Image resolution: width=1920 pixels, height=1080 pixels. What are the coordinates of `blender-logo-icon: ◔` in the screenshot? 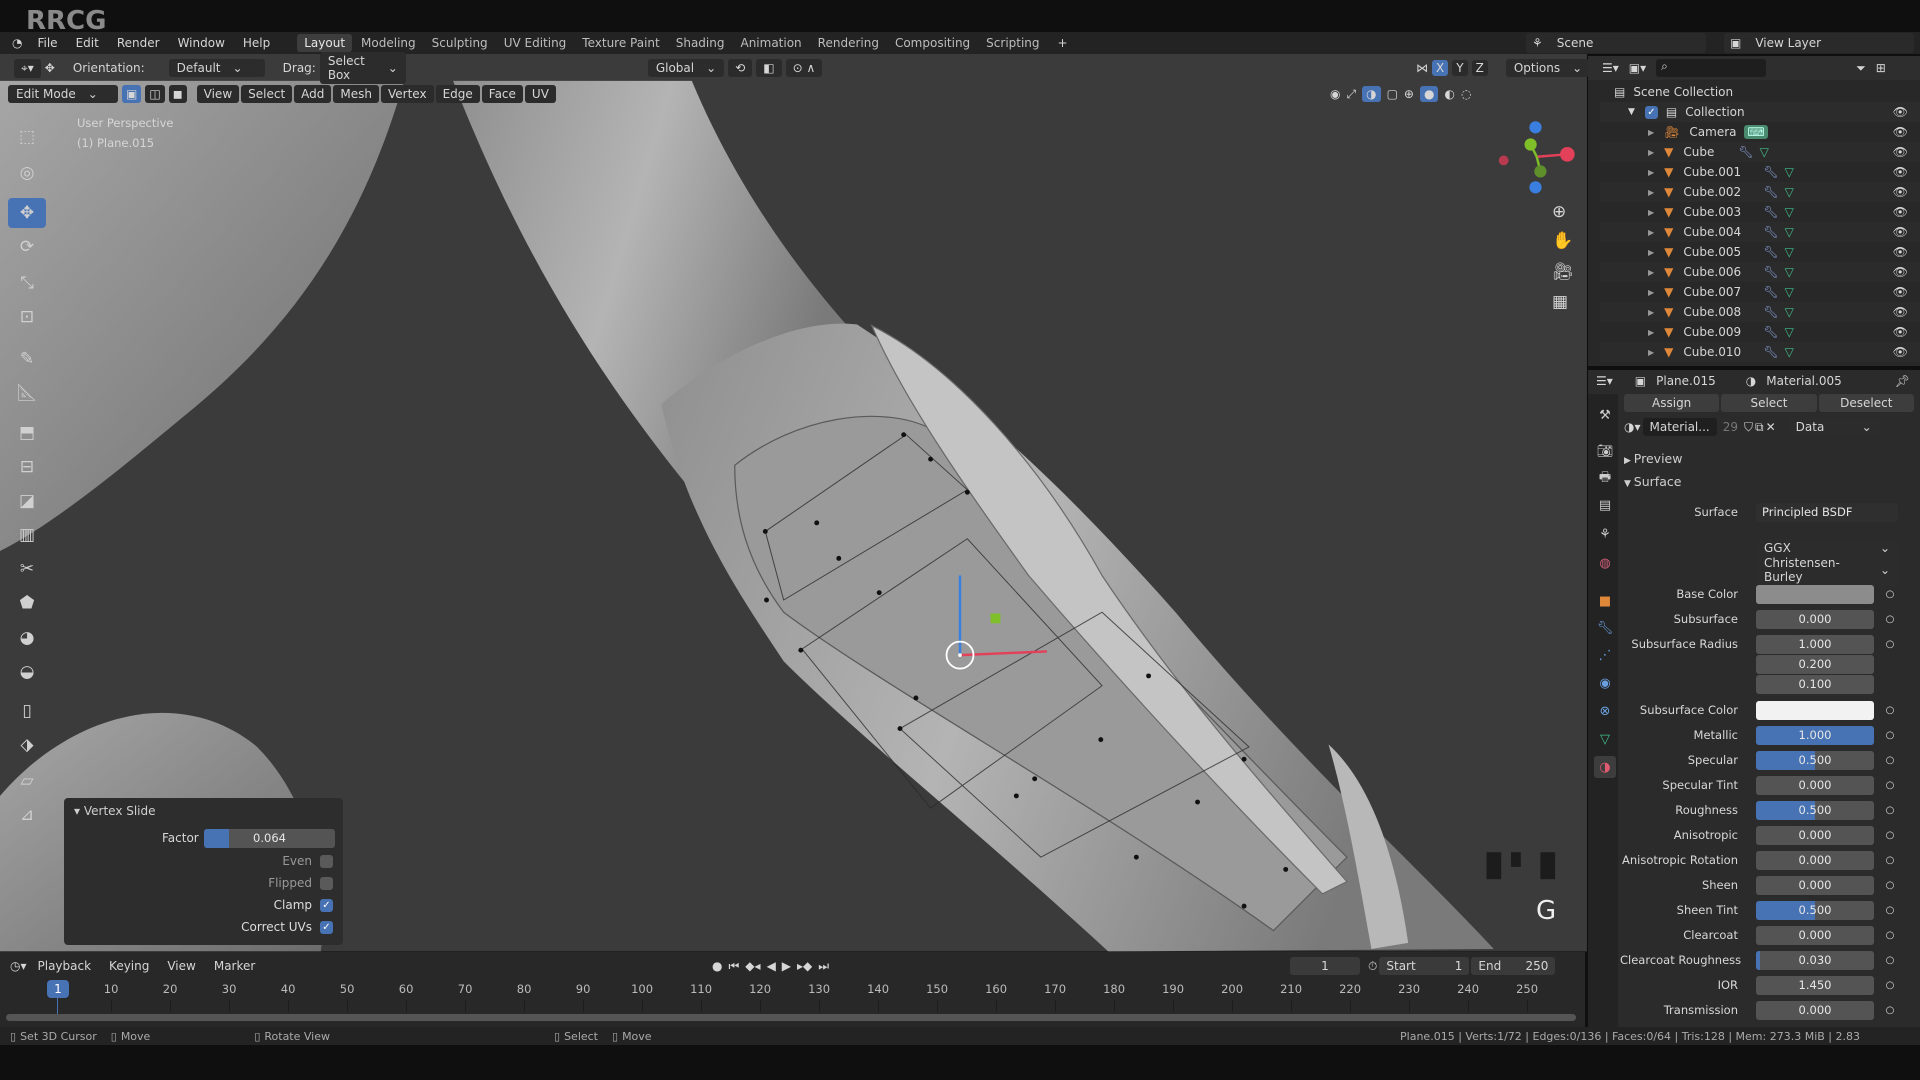 It's located at (17, 43).